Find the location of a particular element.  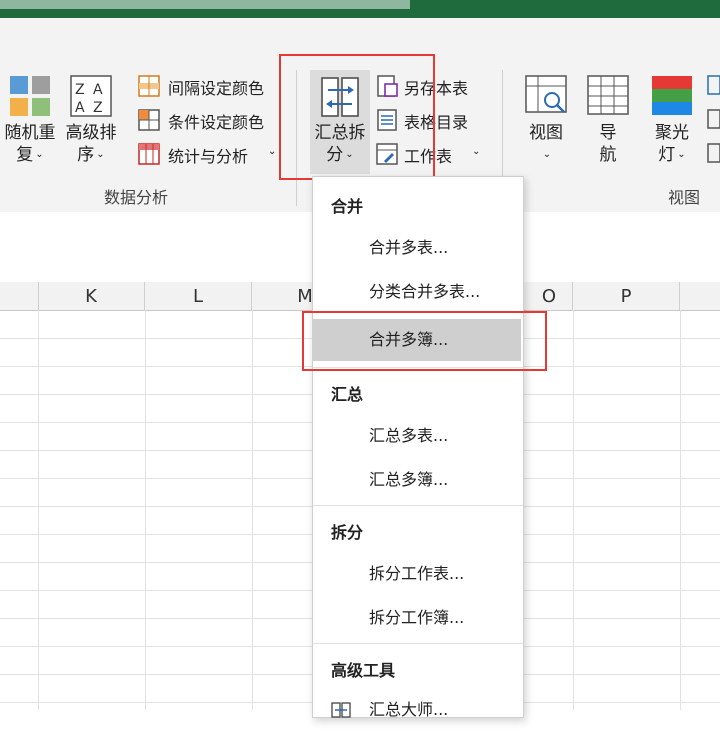

navigation-label-2: 航 is located at coordinates (608, 155).